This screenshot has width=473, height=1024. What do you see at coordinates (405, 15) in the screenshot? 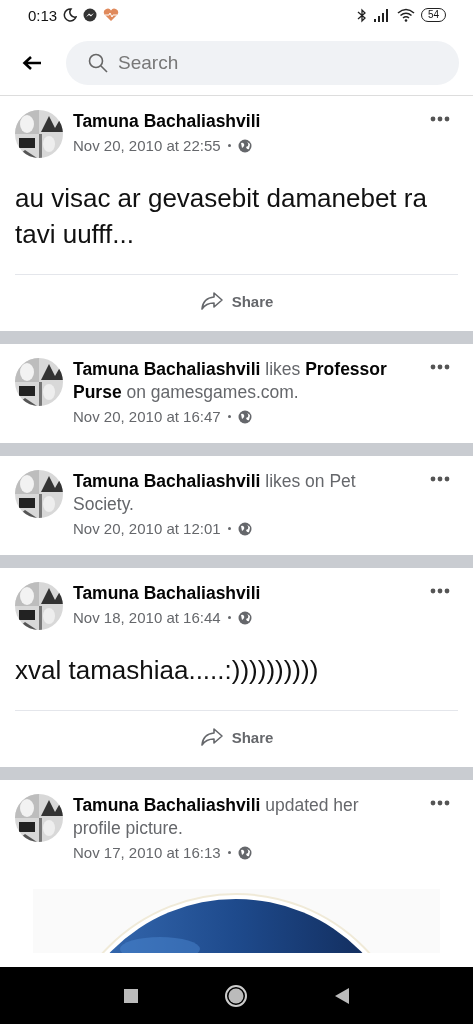
I see `wifi-icon` at bounding box center [405, 15].